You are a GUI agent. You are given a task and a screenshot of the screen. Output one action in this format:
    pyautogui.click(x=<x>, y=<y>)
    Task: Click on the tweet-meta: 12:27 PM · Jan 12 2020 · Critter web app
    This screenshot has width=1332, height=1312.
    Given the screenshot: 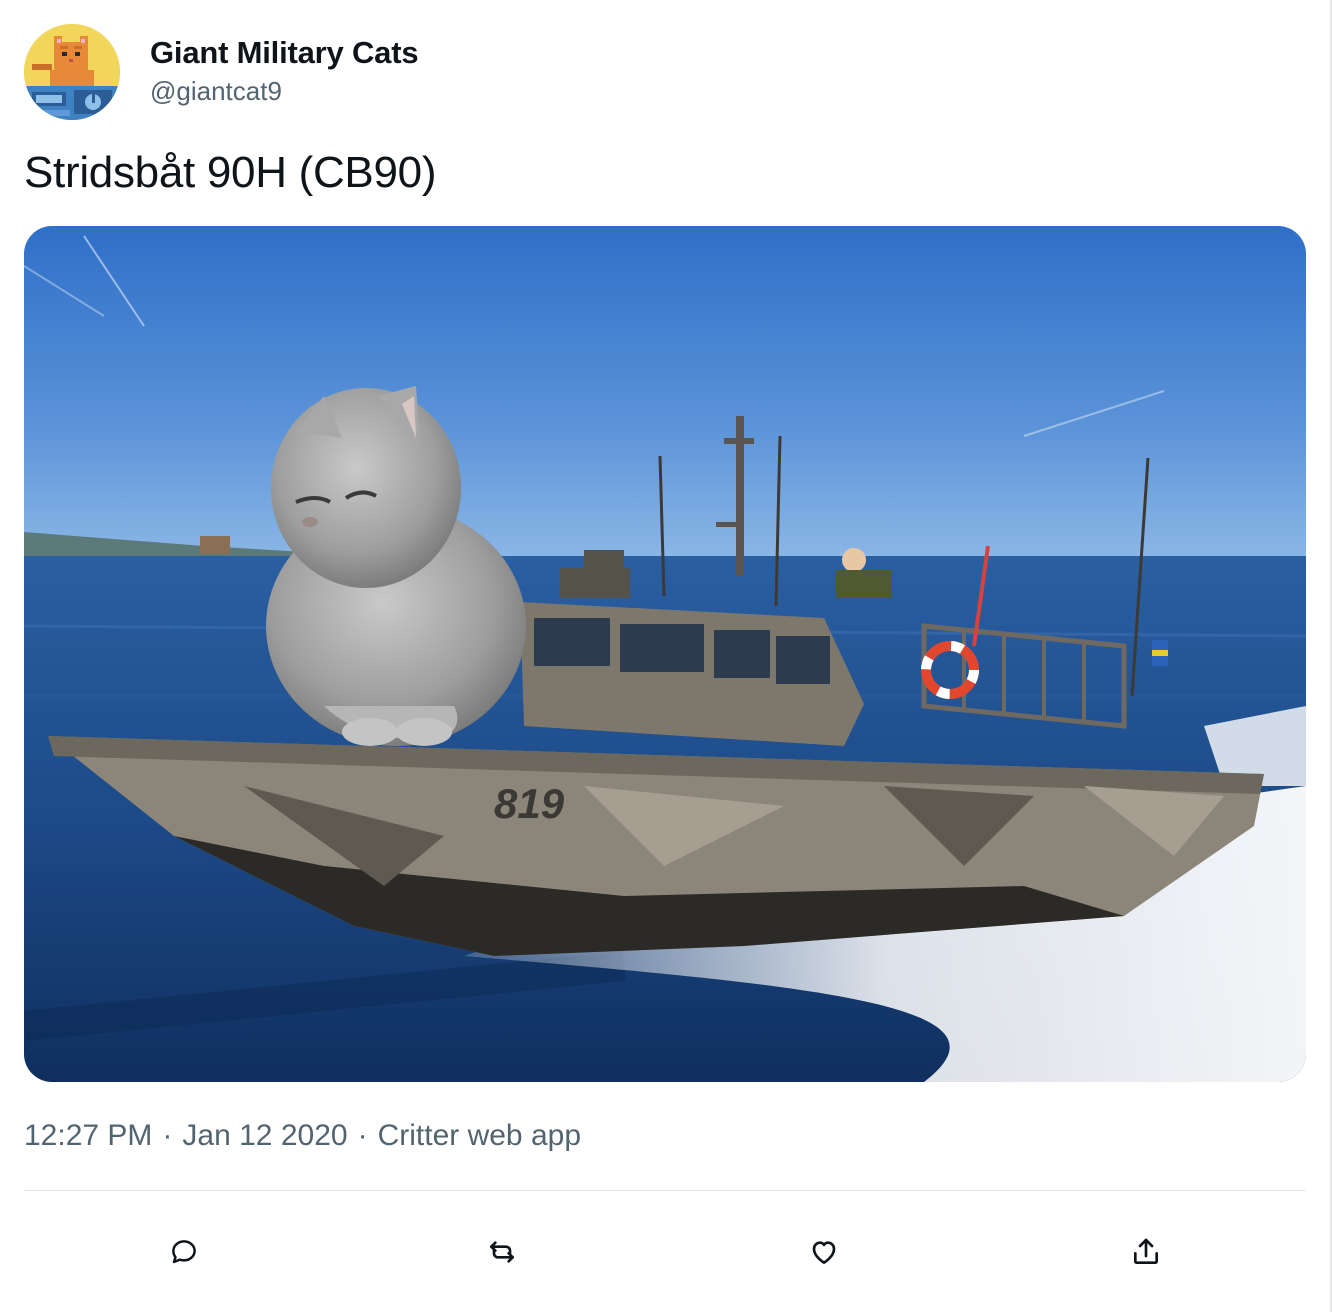 What is the action you would take?
    pyautogui.click(x=302, y=1136)
    